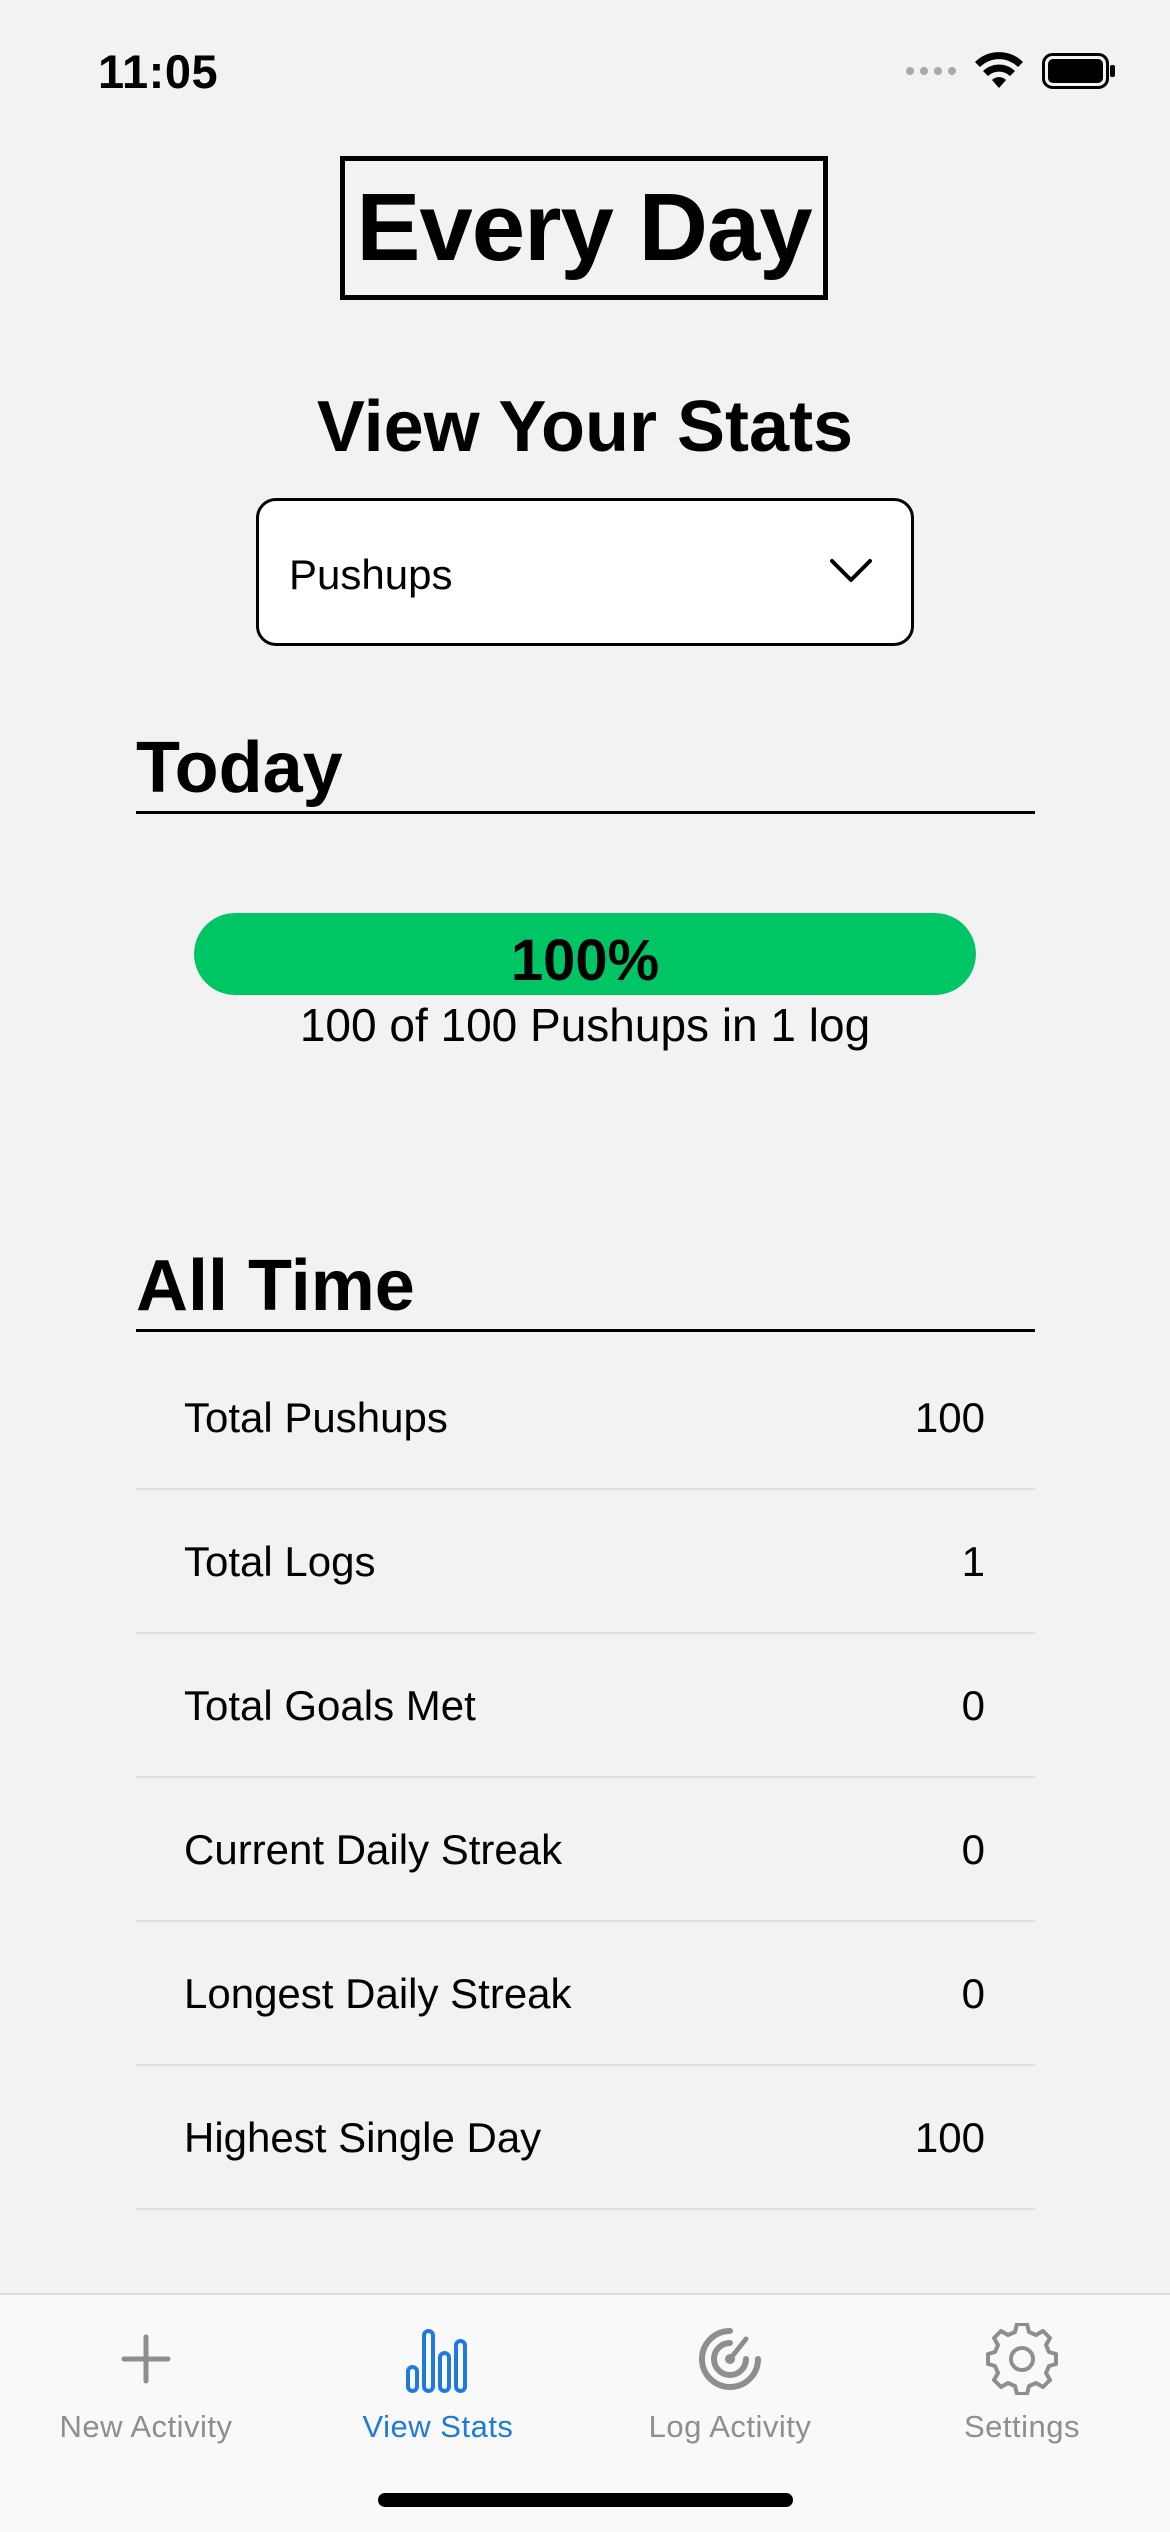 Image resolution: width=1170 pixels, height=2532 pixels. Describe the element at coordinates (730, 2359) in the screenshot. I see `target-icon` at that location.